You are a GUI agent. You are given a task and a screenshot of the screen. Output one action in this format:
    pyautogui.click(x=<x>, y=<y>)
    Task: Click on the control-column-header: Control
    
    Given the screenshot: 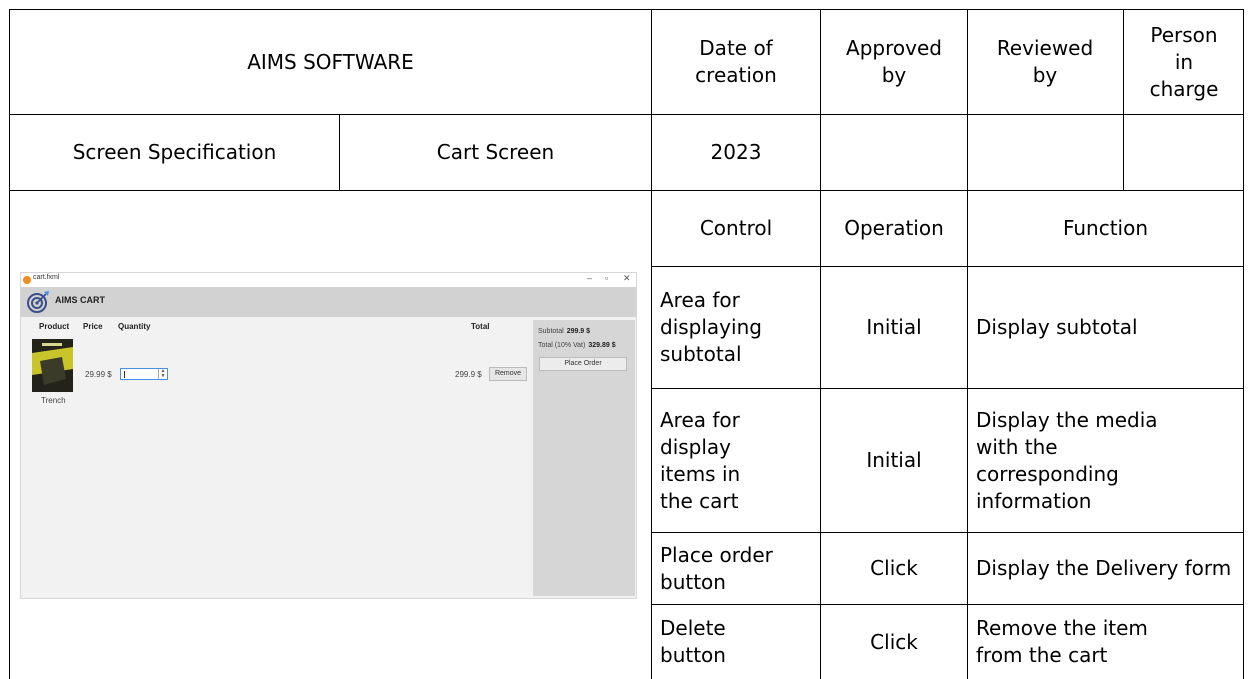 What is the action you would take?
    pyautogui.click(x=736, y=228)
    